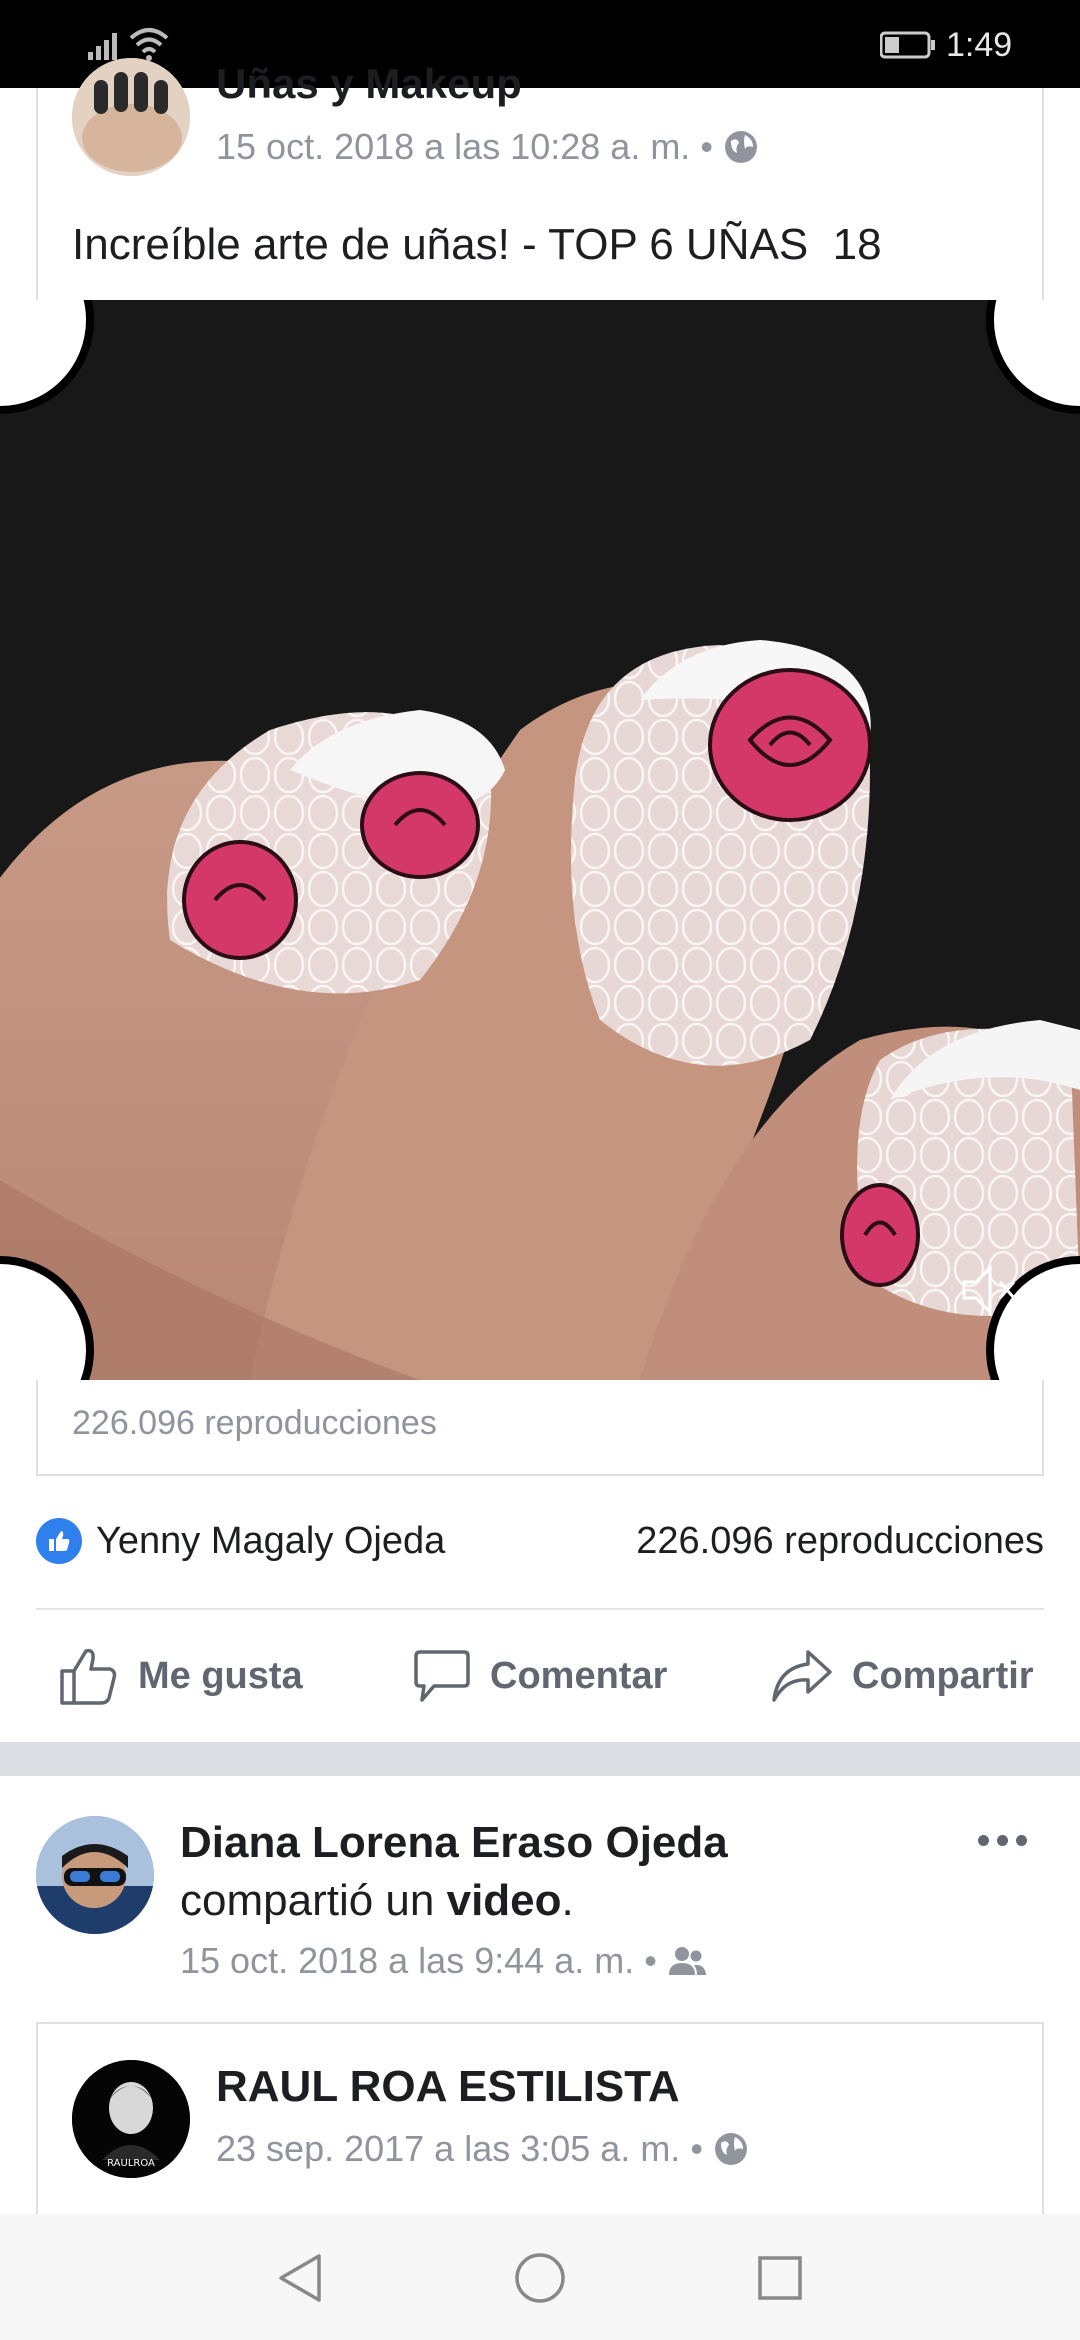  I want to click on feed-separator, so click(540, 1759).